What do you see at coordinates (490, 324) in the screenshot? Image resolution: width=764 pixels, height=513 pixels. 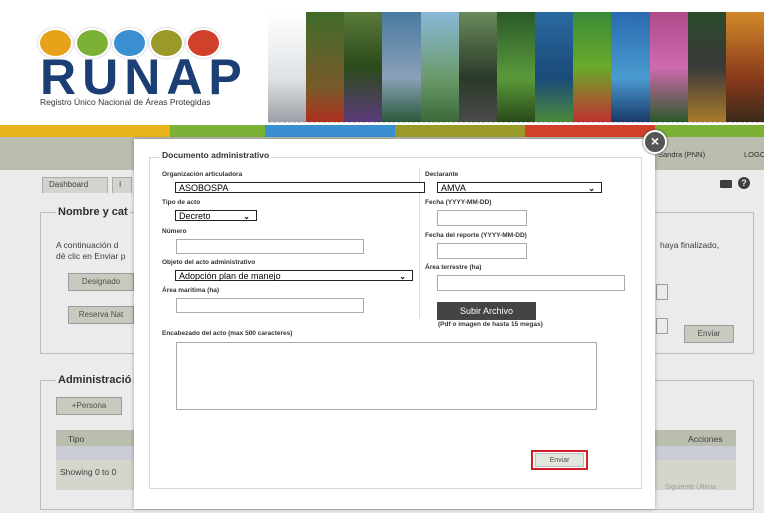 I see `upload-hint: (Pdf o imagen de hasta 15 megas)` at bounding box center [490, 324].